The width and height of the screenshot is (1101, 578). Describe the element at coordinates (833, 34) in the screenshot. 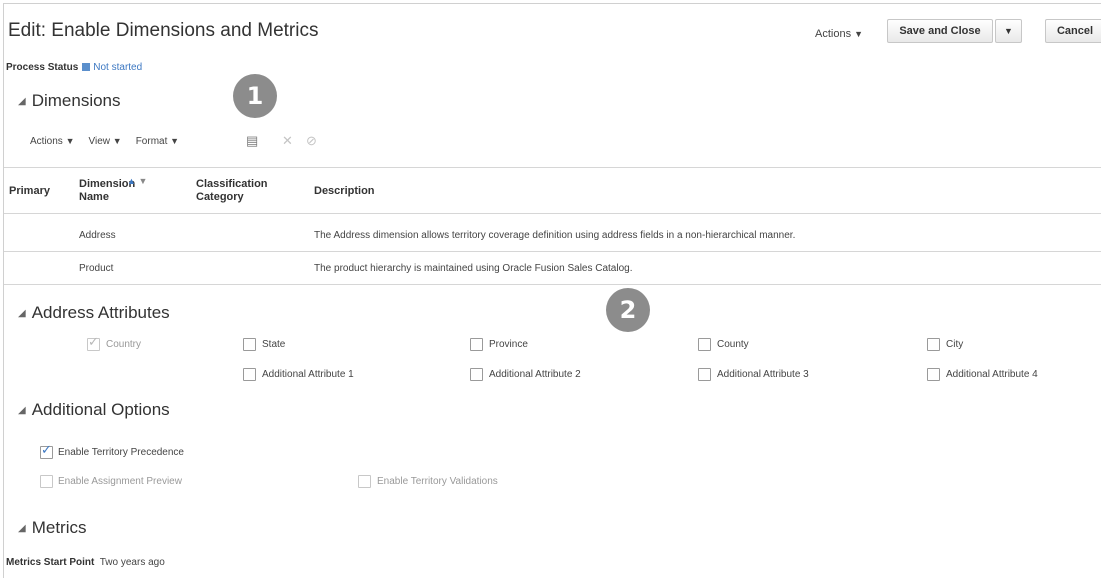

I see `header-actions-label: Actions` at that location.